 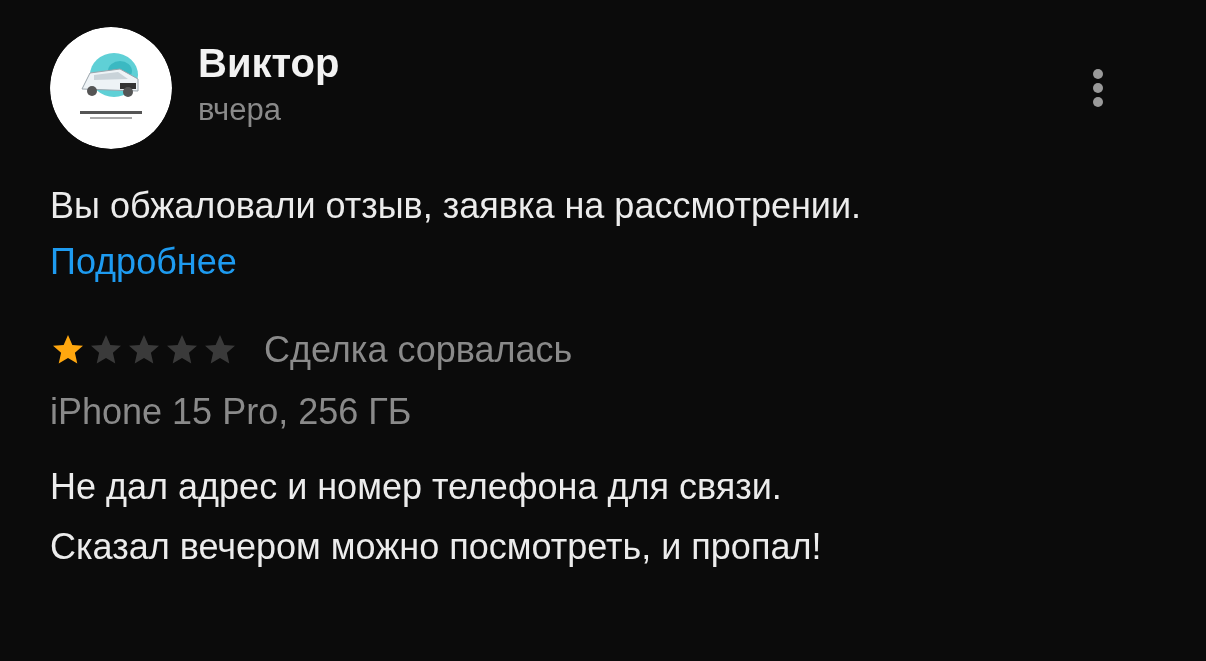 What do you see at coordinates (231, 412) in the screenshot?
I see `product-name: iPhone 15 Pro, 256 ГБ` at bounding box center [231, 412].